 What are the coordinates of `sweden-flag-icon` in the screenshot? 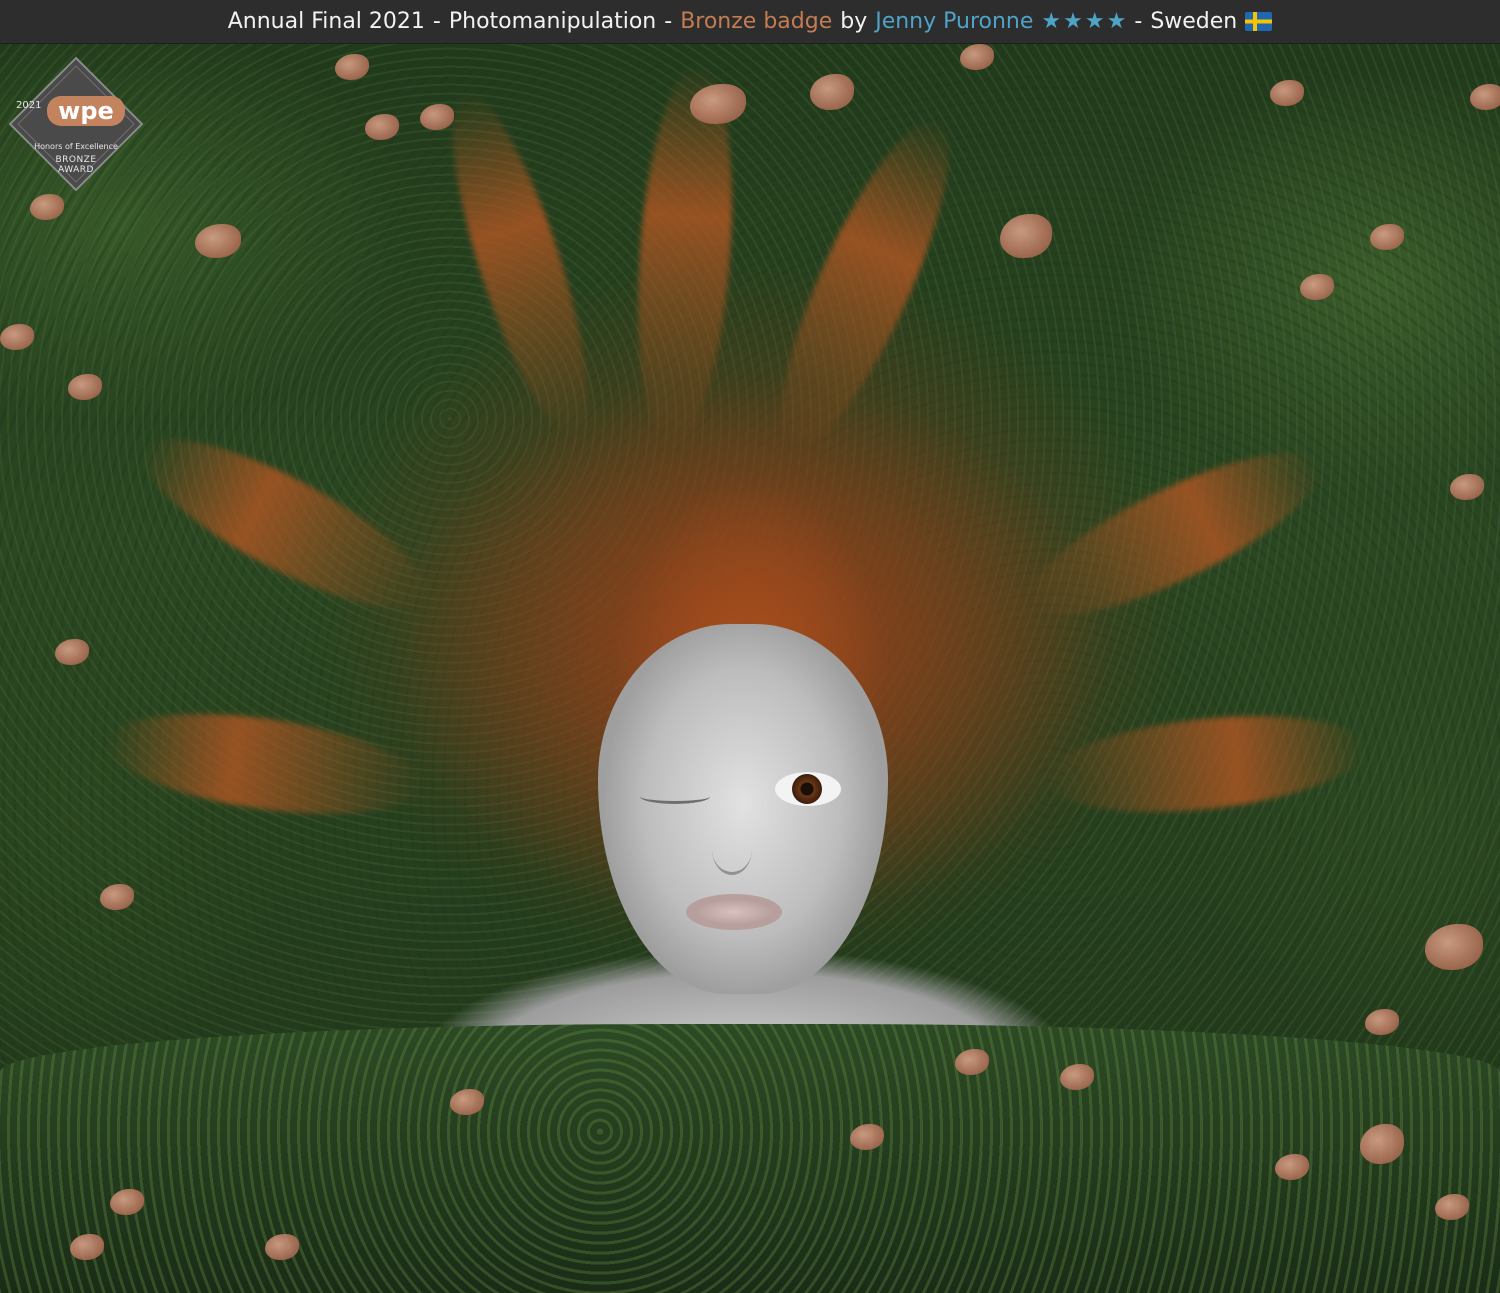 It's located at (1259, 21).